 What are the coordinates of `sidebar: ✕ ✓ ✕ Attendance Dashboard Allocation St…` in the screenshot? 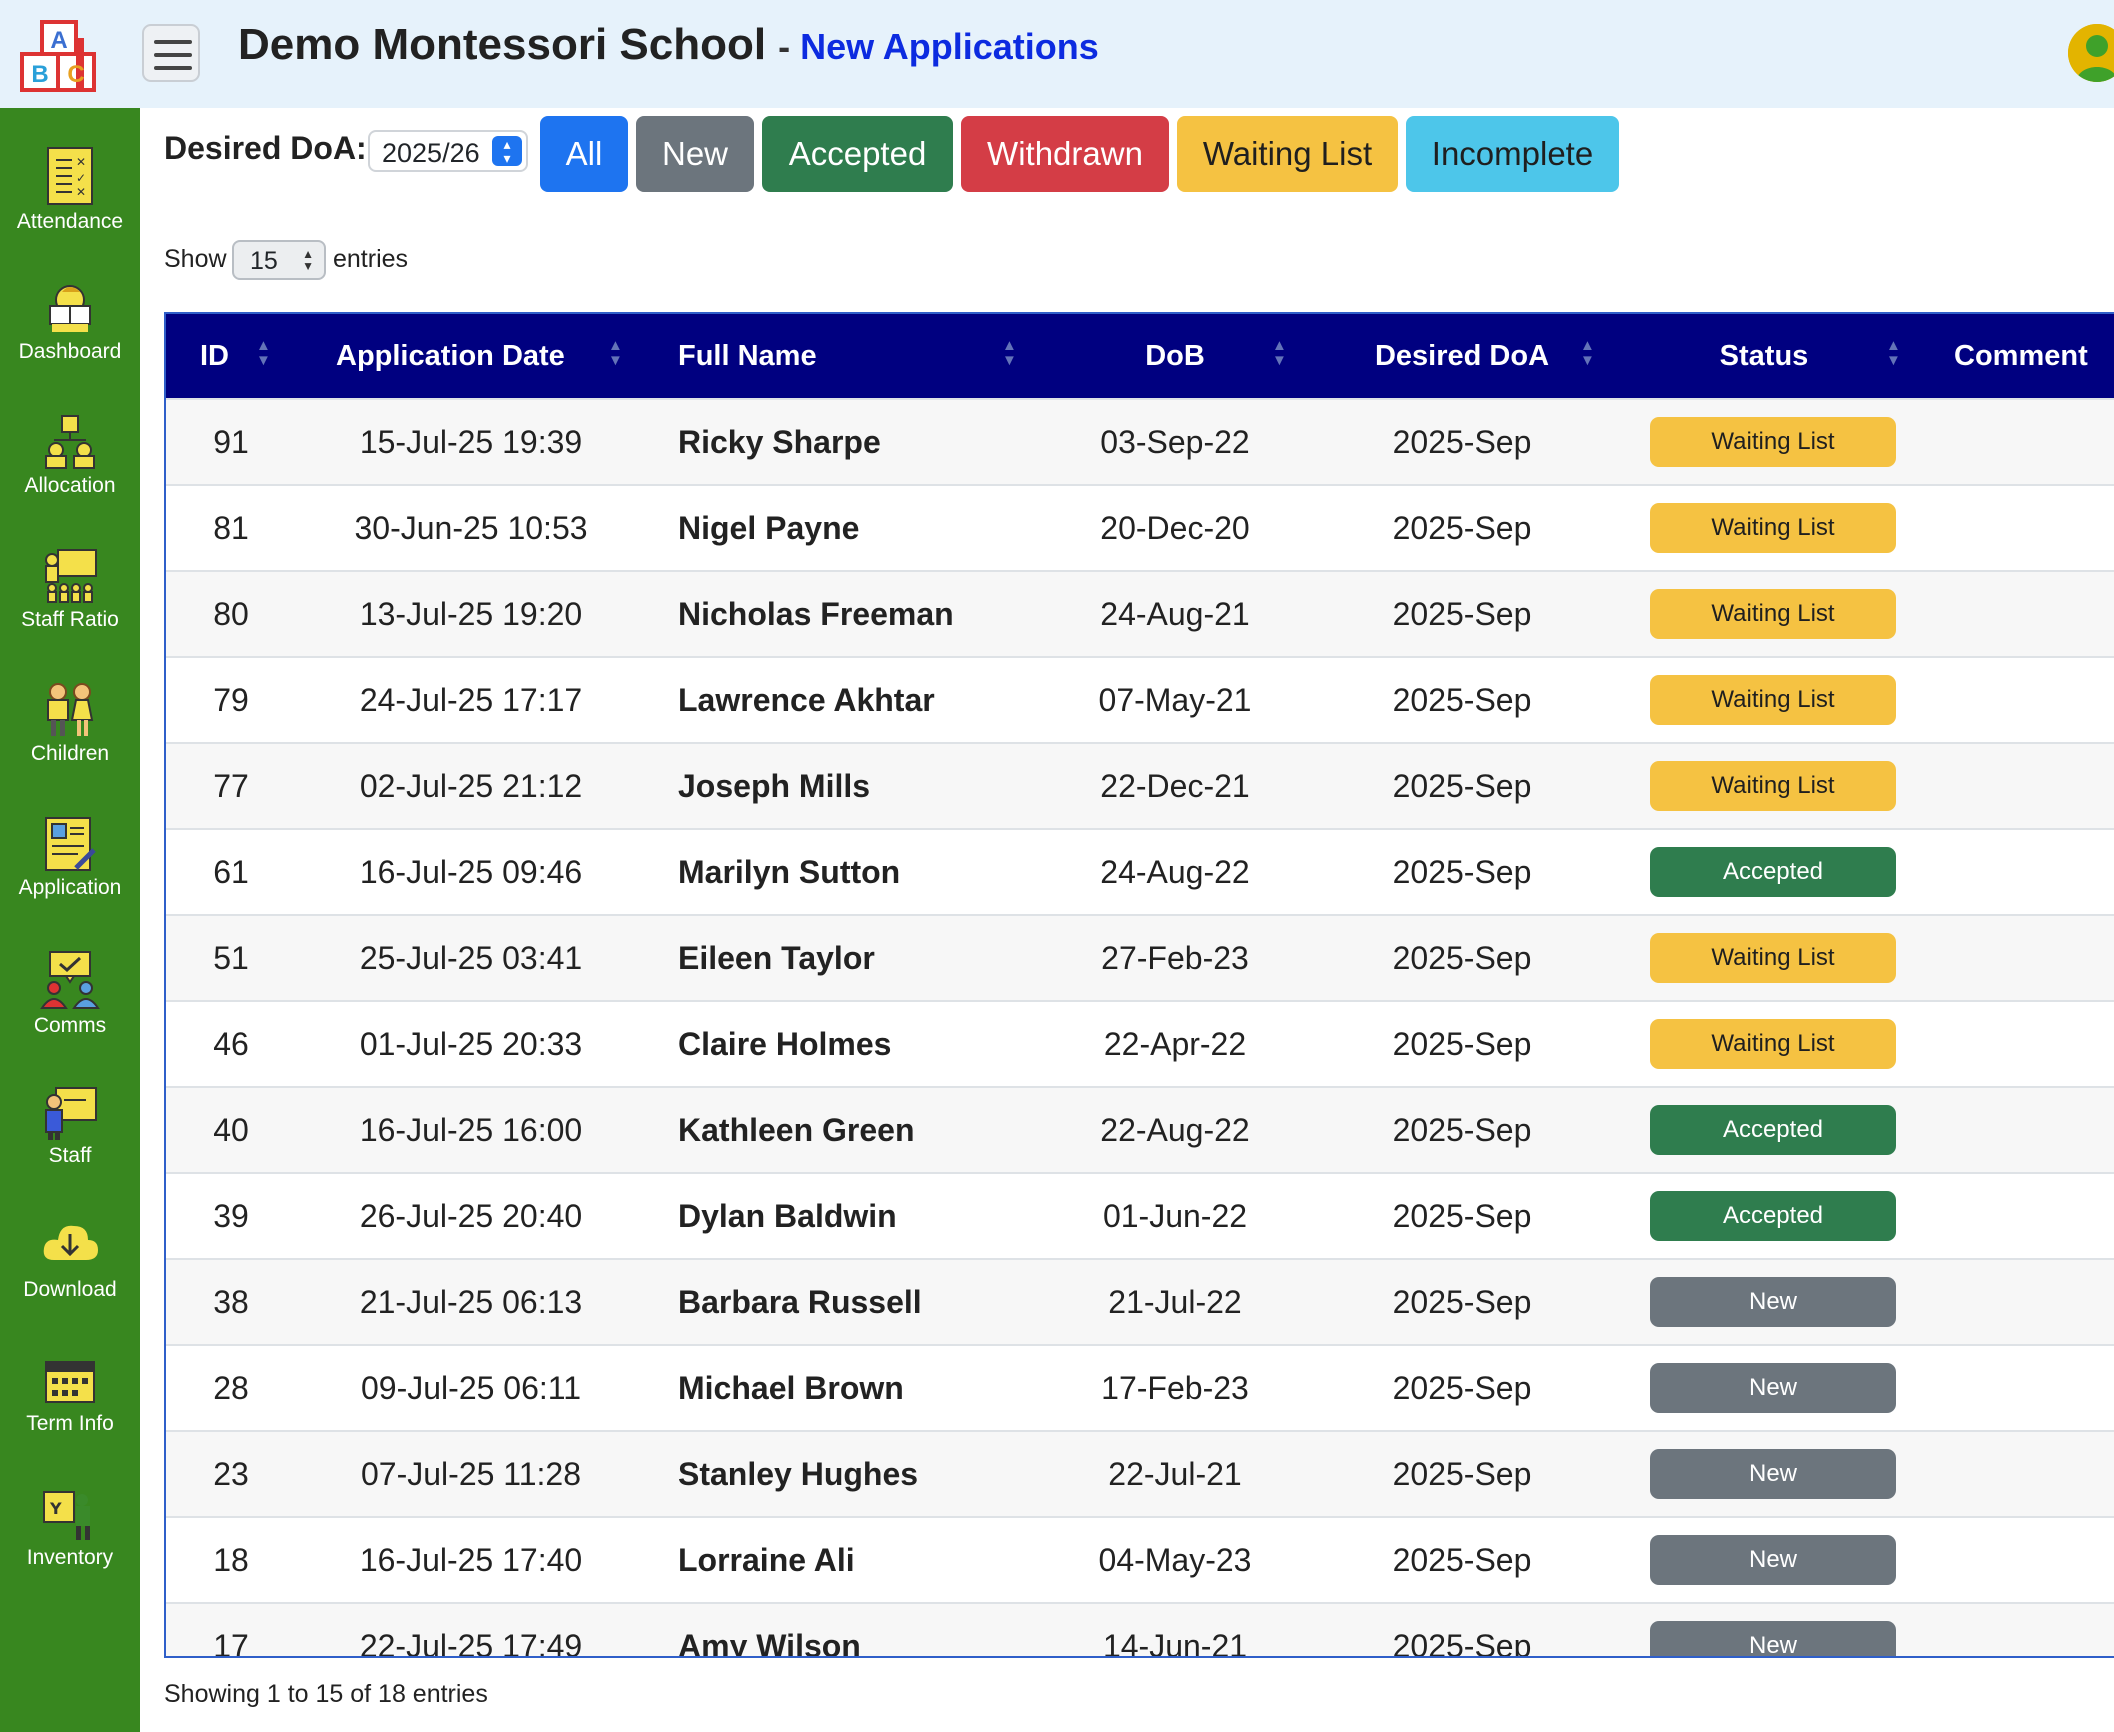 It's located at (70, 920).